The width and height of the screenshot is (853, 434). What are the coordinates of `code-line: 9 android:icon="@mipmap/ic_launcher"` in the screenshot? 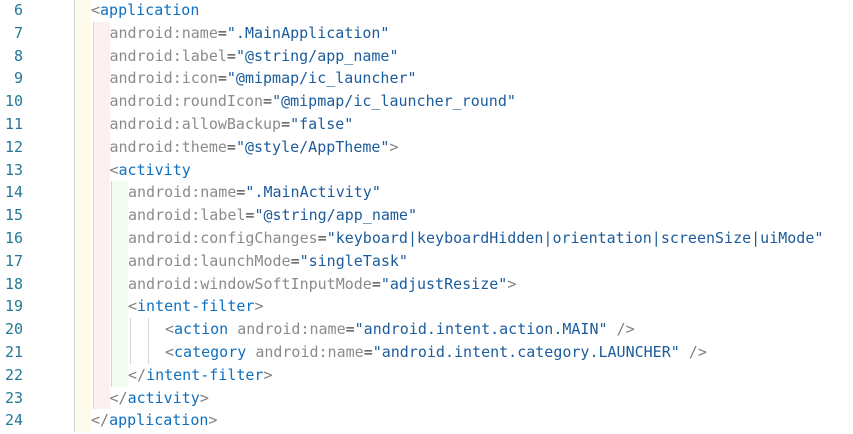 It's located at (426, 79).